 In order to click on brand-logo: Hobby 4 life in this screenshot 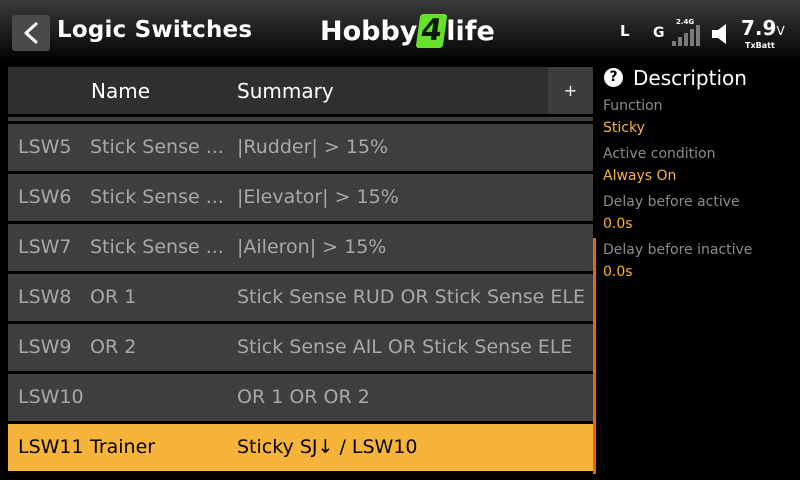, I will do `click(407, 31)`.